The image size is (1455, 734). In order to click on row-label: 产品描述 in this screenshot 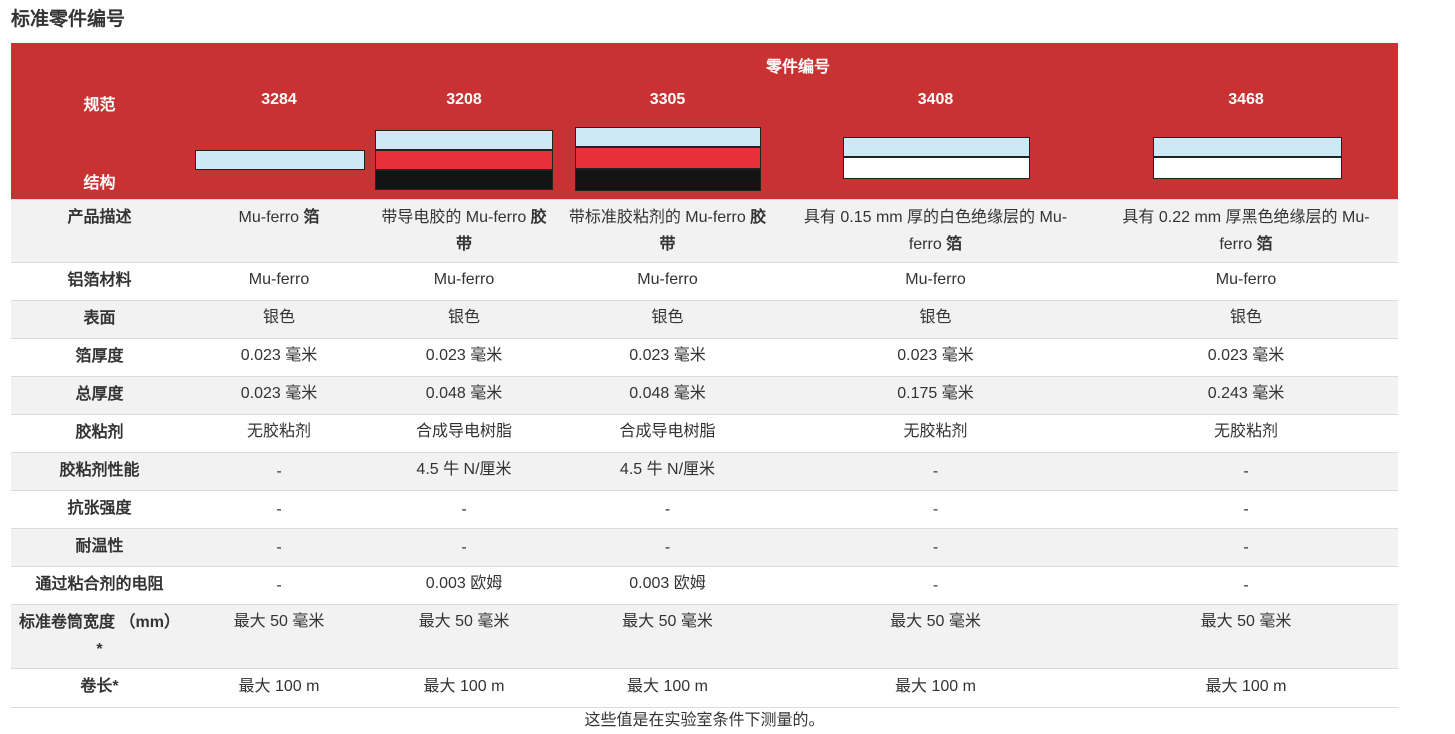, I will do `click(99, 217)`.